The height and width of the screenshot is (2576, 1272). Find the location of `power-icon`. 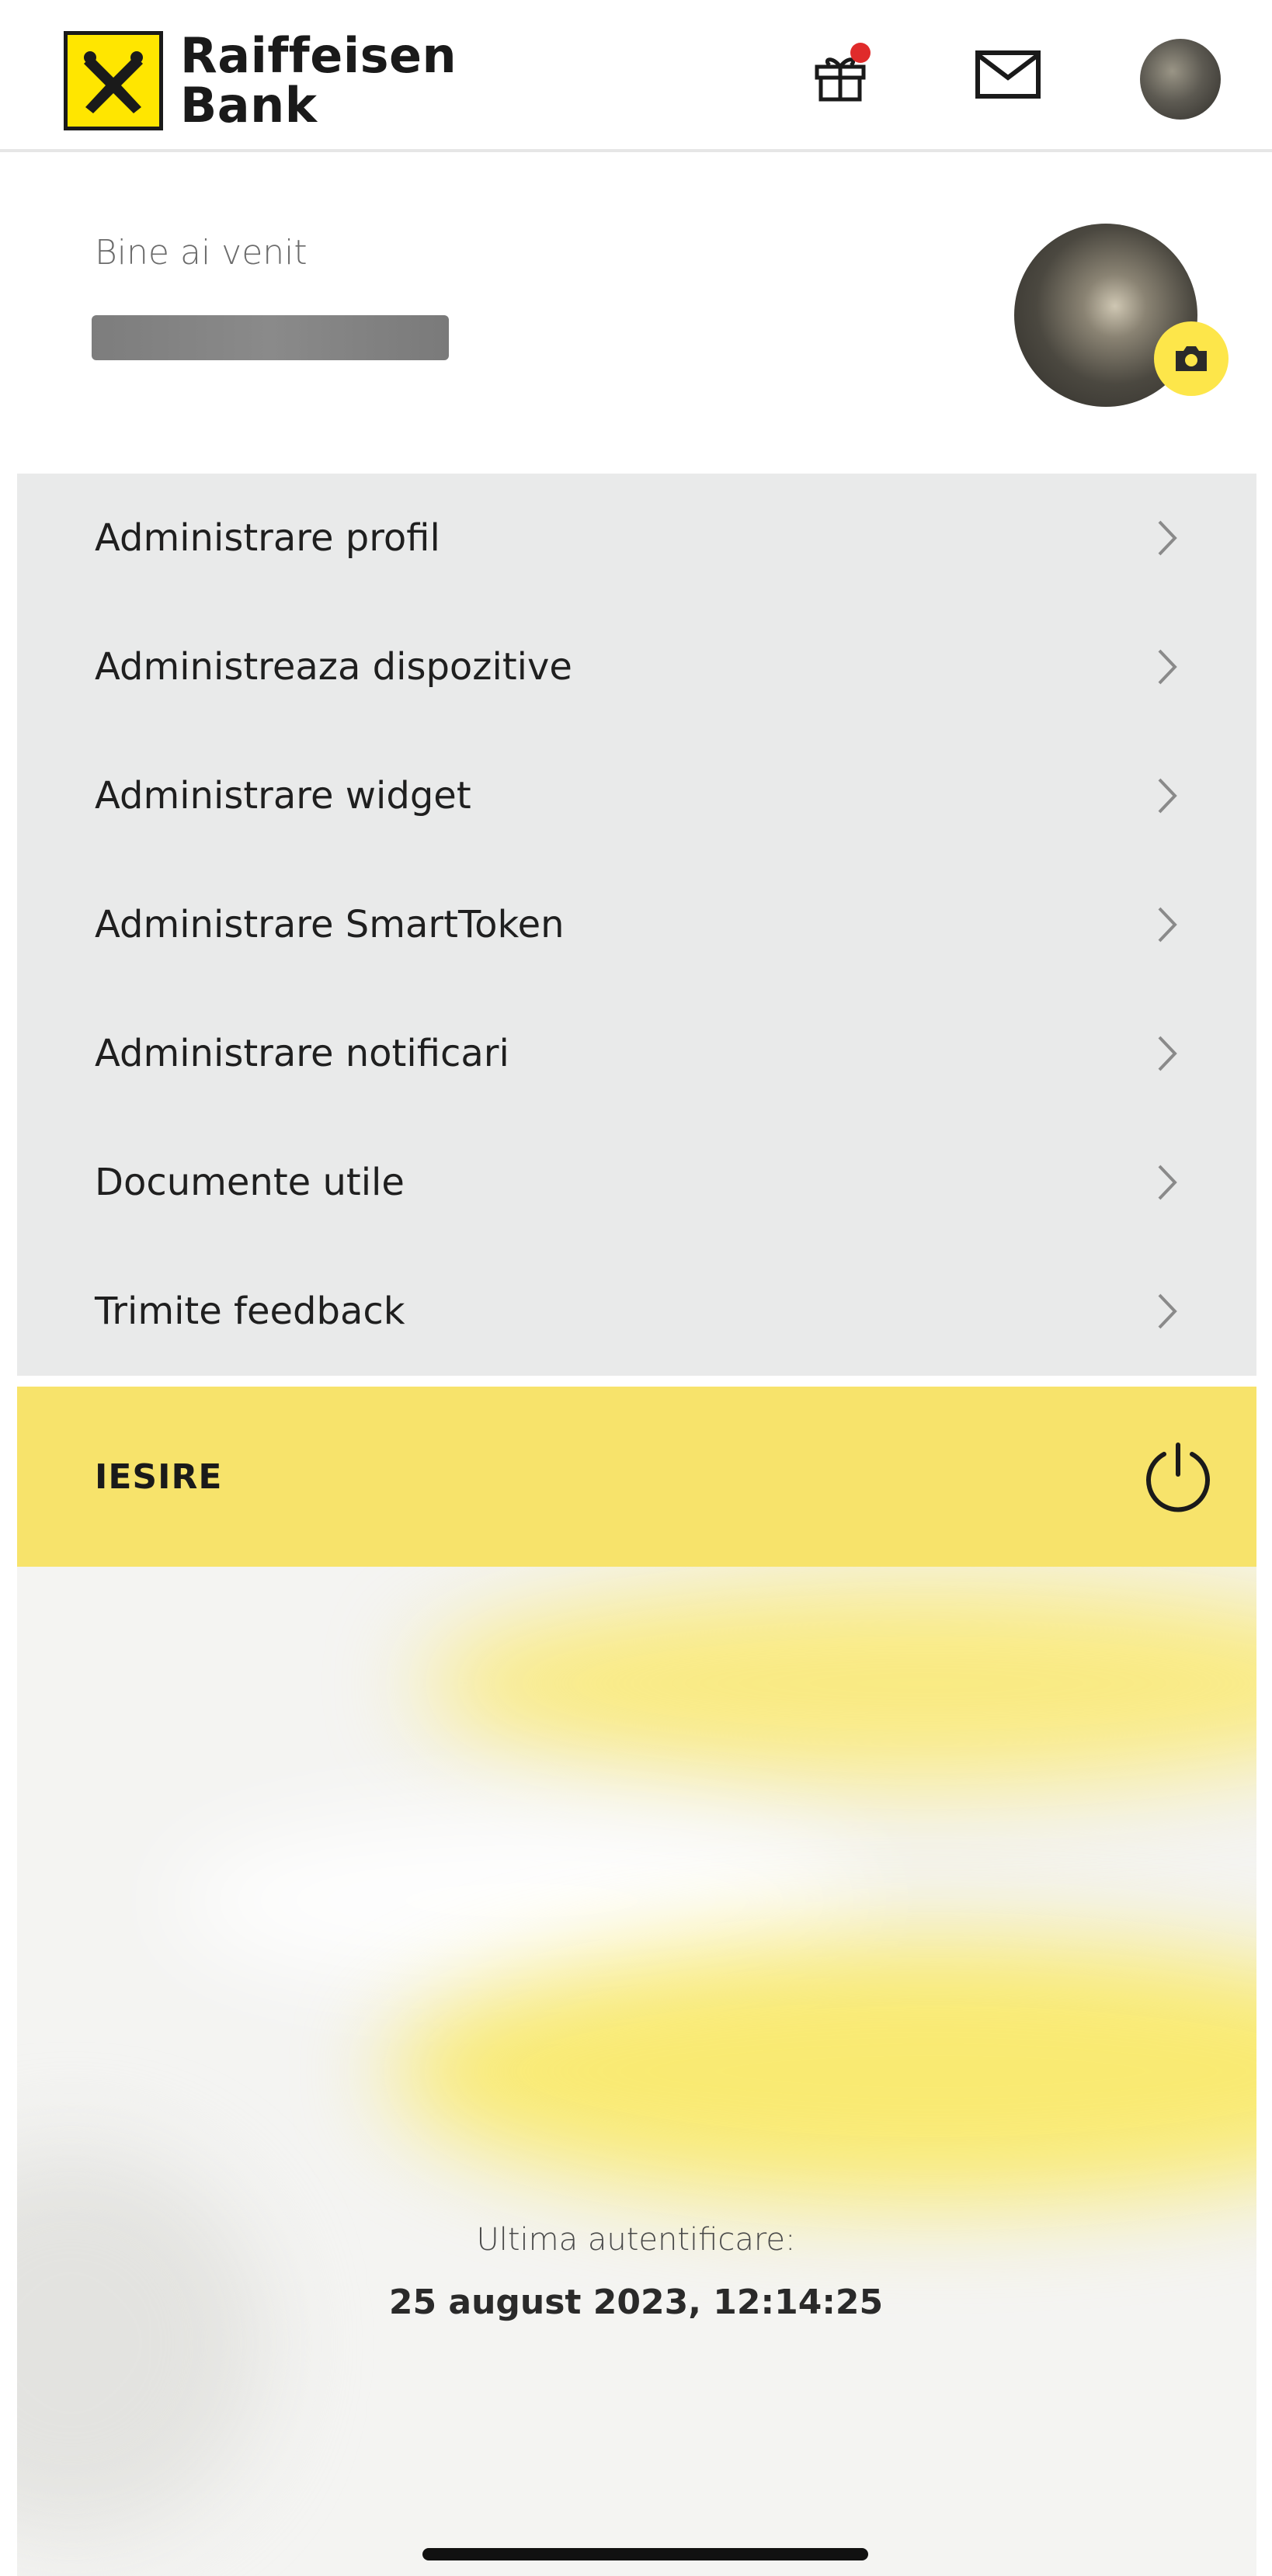

power-icon is located at coordinates (1178, 1477).